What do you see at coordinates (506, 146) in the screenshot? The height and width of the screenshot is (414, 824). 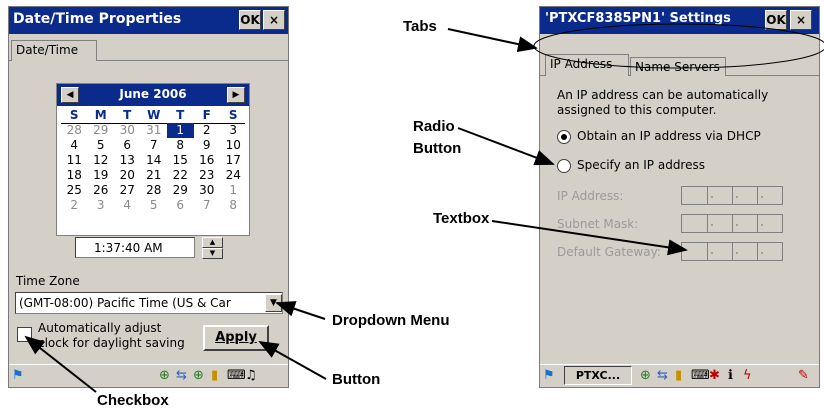 I see `radio-arrow` at bounding box center [506, 146].